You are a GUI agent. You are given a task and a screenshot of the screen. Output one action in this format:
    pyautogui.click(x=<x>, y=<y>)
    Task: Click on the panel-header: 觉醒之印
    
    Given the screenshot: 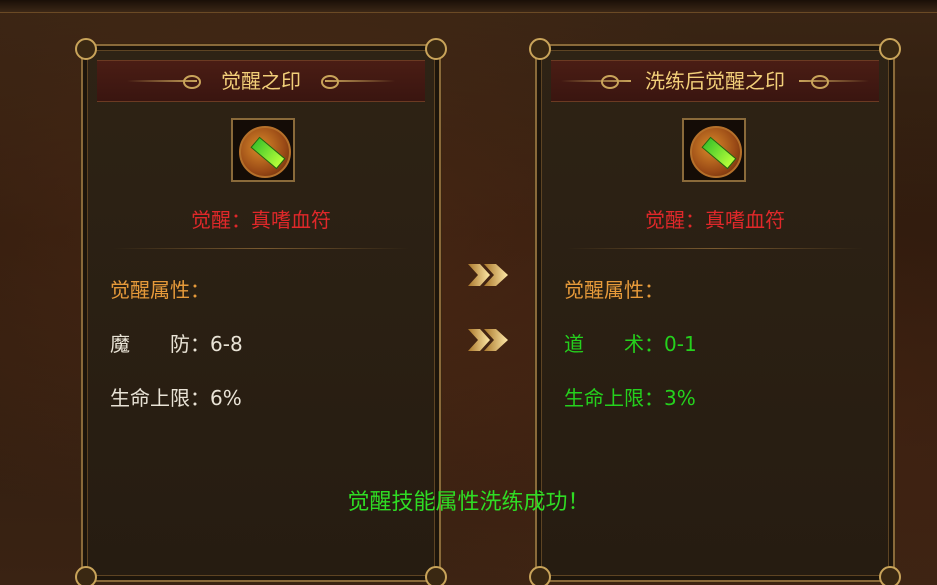 What is the action you would take?
    pyautogui.click(x=261, y=81)
    